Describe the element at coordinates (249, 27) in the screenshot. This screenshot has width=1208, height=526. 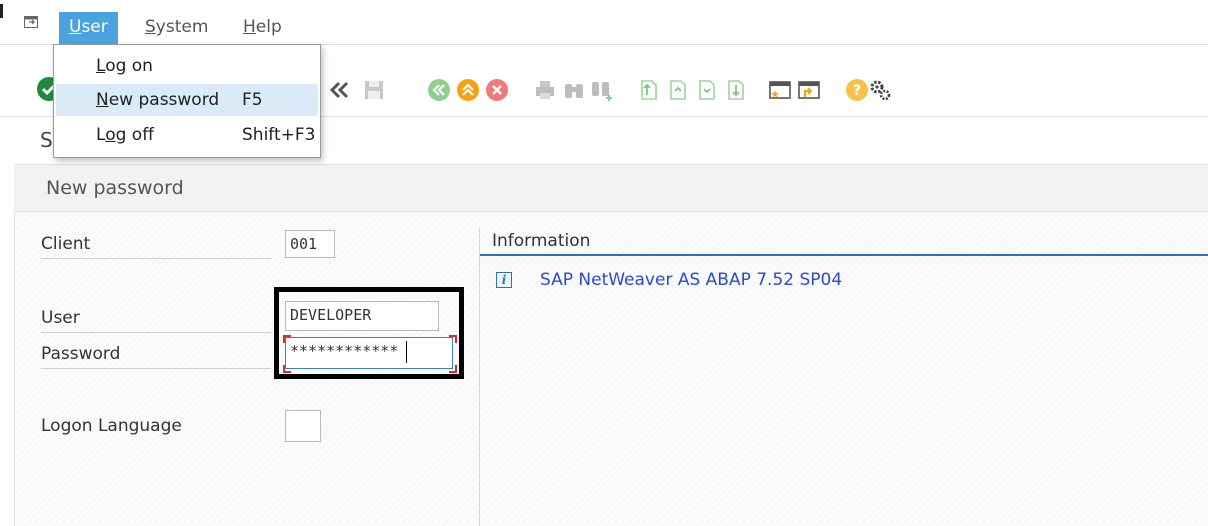
I see `menu-help-mnemonic: H` at that location.